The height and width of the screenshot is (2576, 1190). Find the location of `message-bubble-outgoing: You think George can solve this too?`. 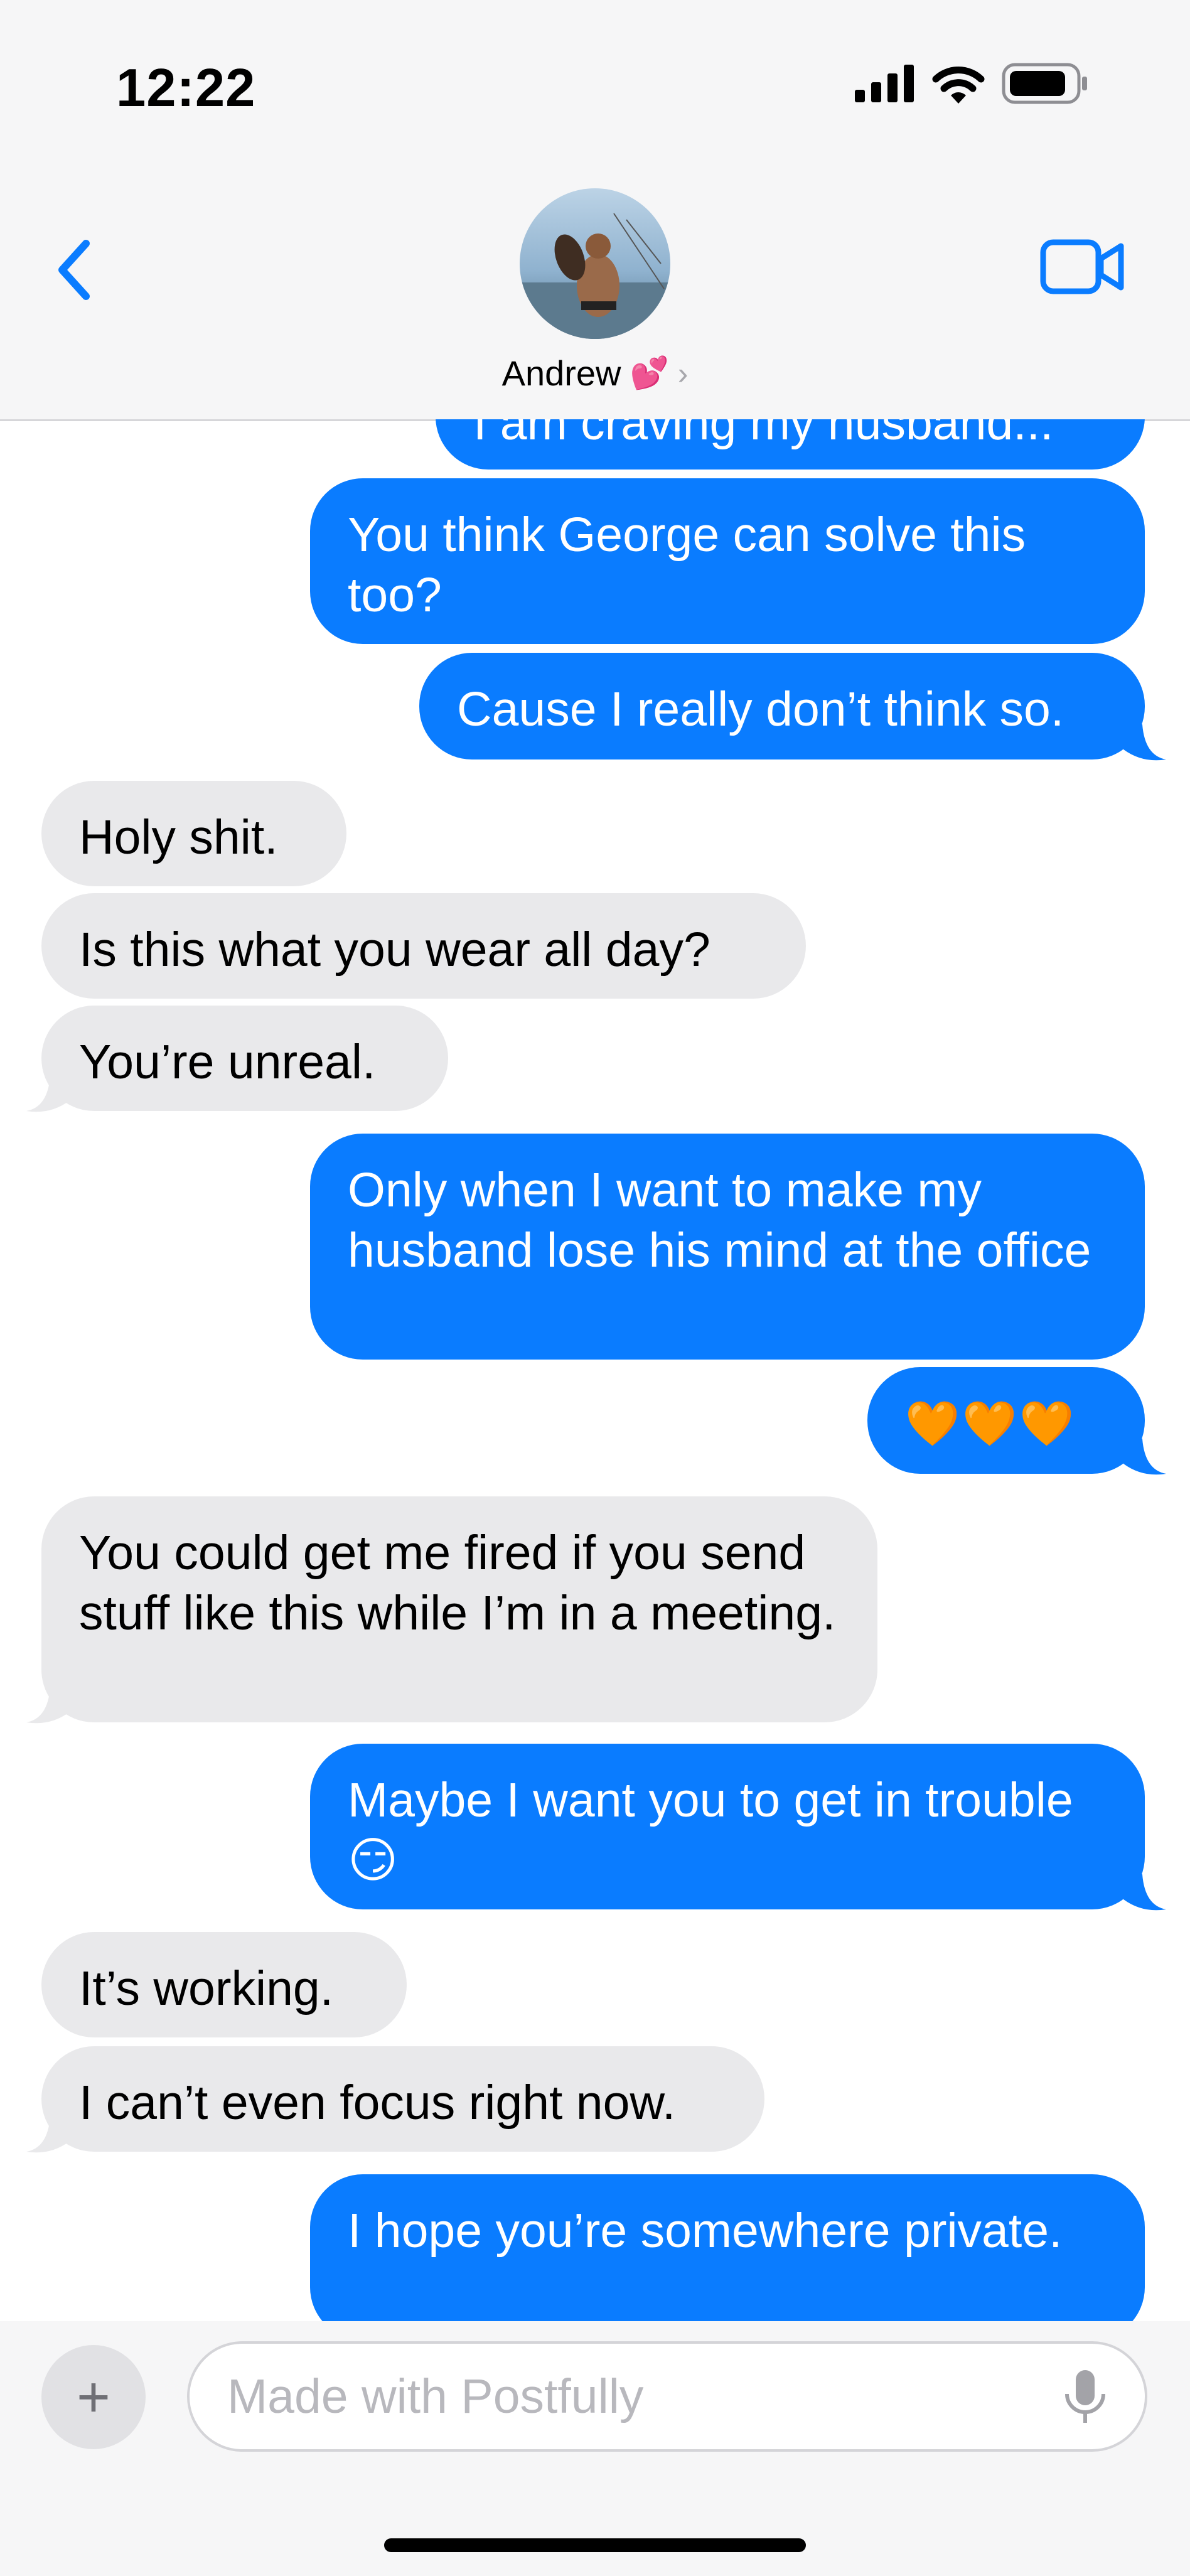

message-bubble-outgoing: You think George can solve this too? is located at coordinates (727, 561).